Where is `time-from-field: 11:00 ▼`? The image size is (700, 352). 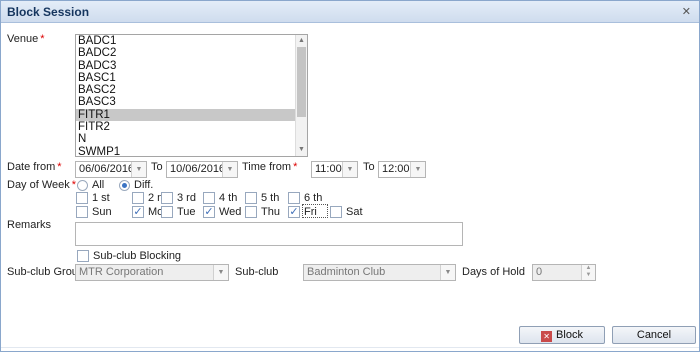 time-from-field: 11:00 ▼ is located at coordinates (334, 169).